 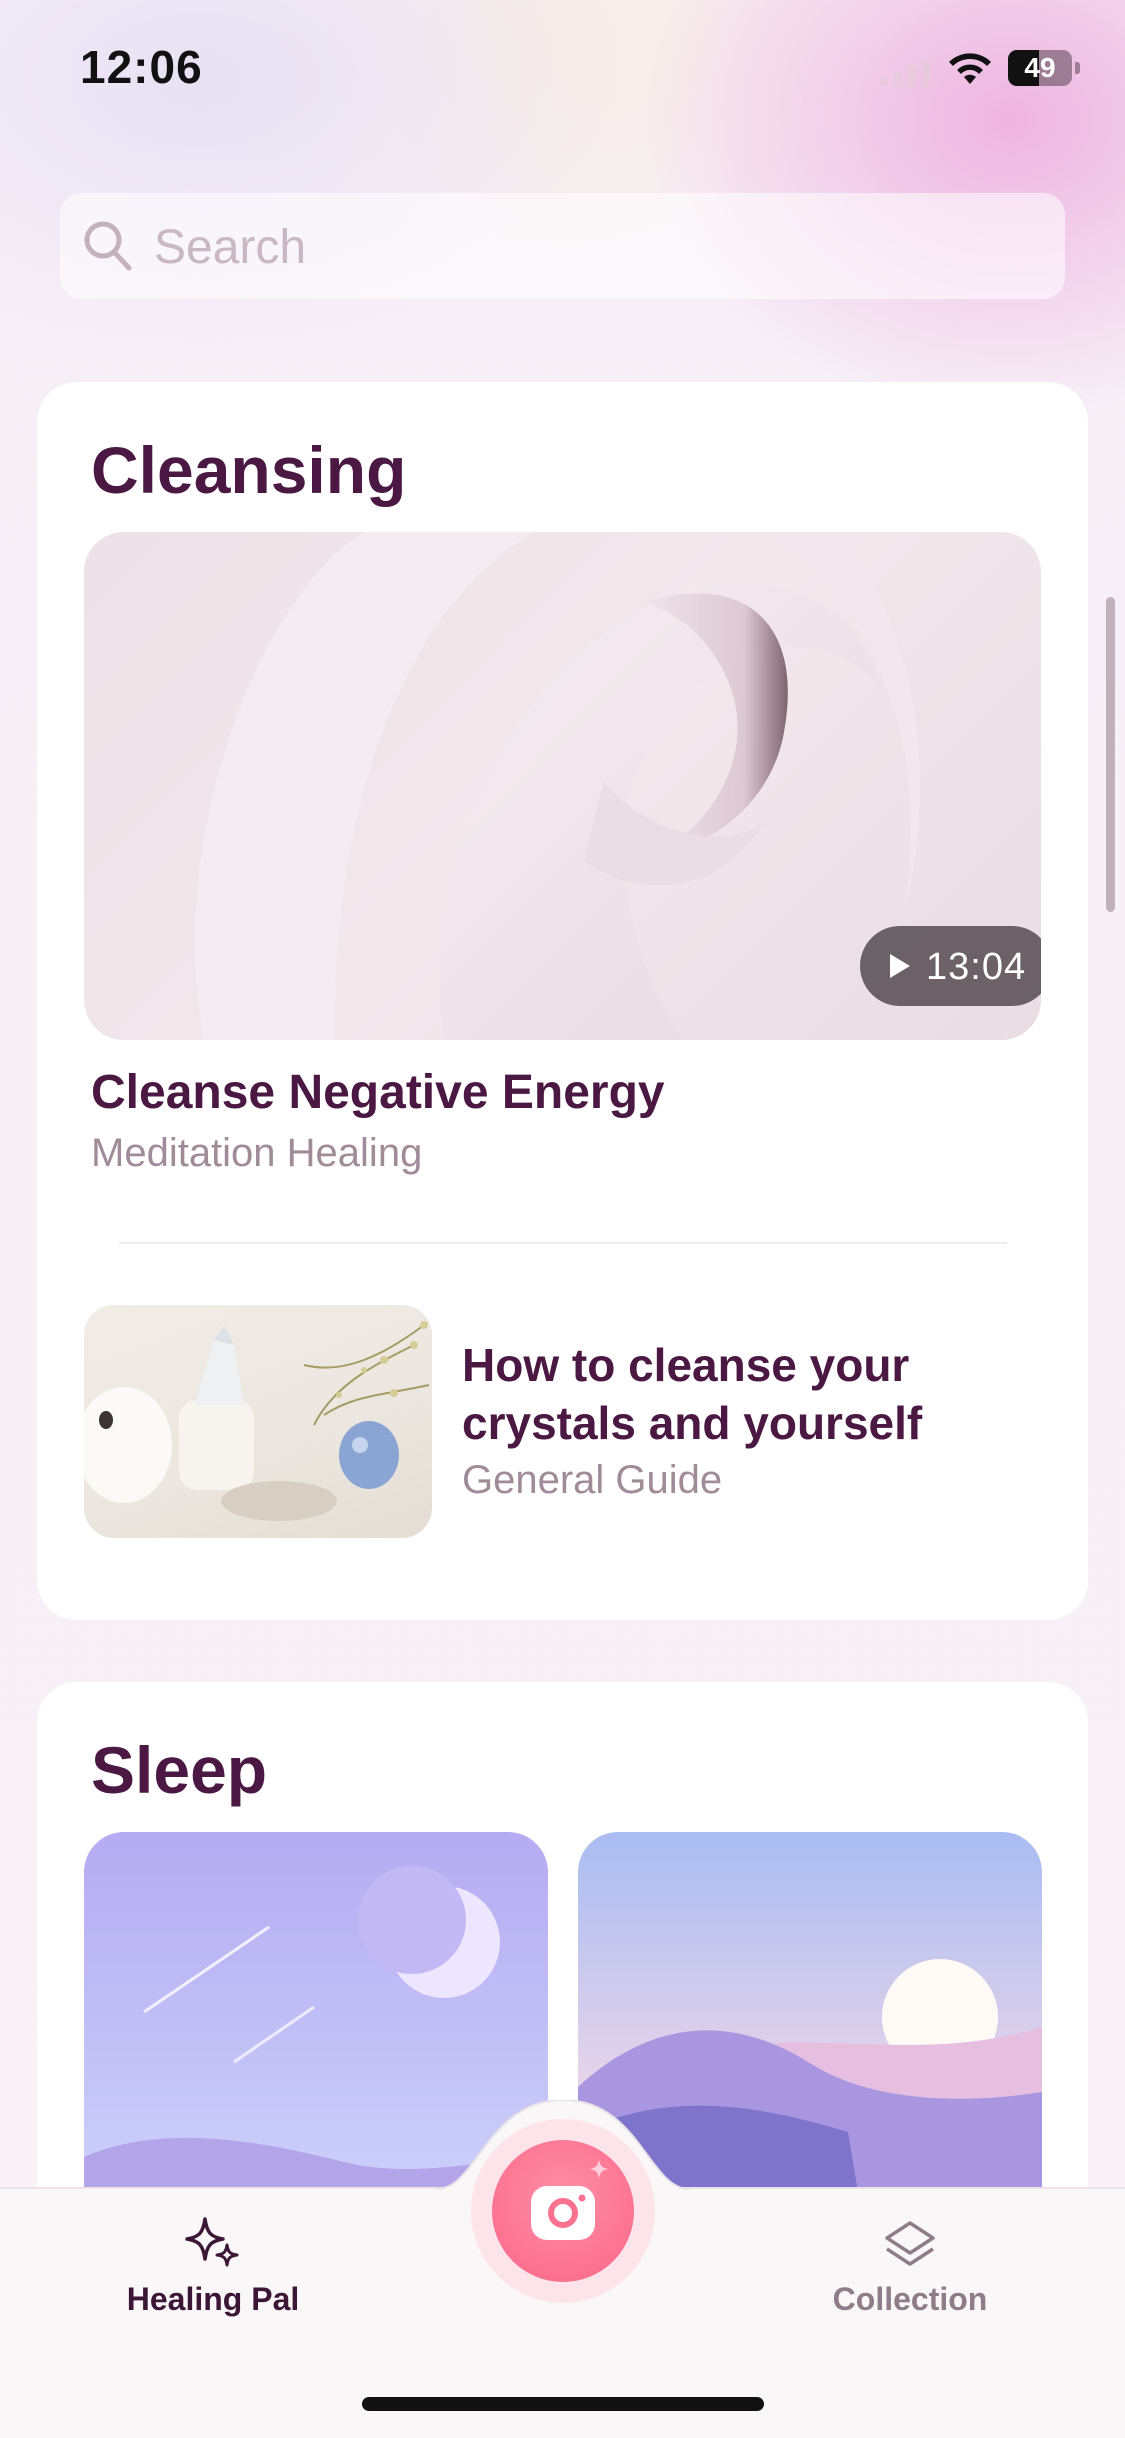 I want to click on crystals-image, so click(x=257, y=1421).